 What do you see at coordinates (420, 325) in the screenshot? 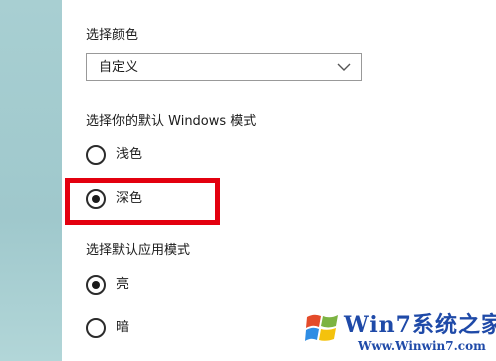
I see `watermark-brand: Win7系统之家` at bounding box center [420, 325].